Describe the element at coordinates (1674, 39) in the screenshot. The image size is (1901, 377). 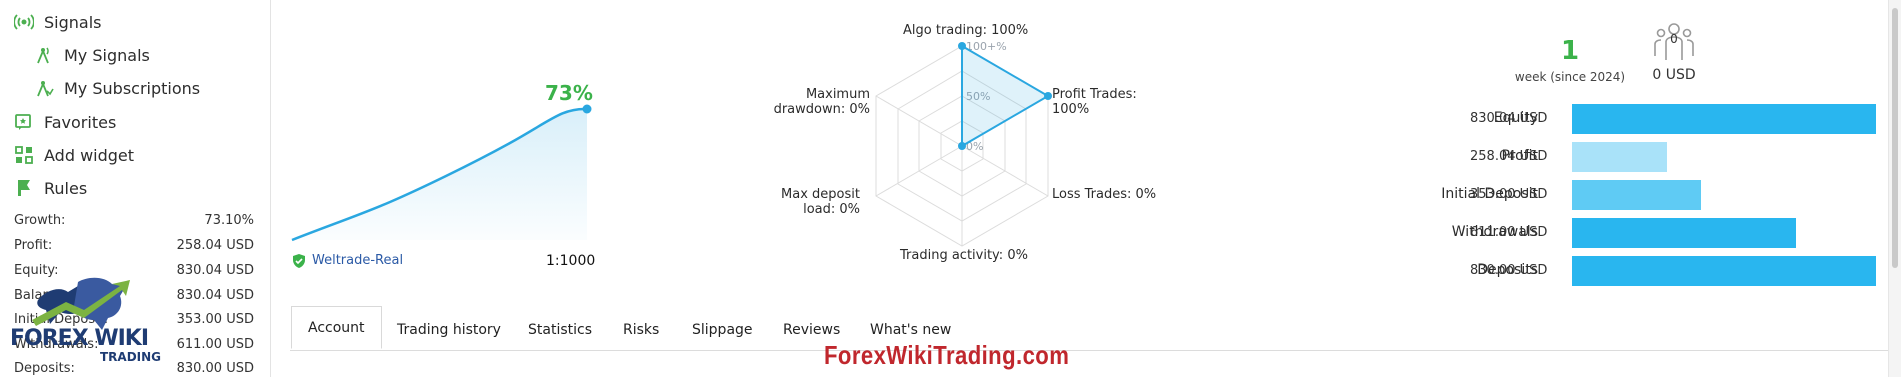
I see `subscribers-count: 0` at that location.